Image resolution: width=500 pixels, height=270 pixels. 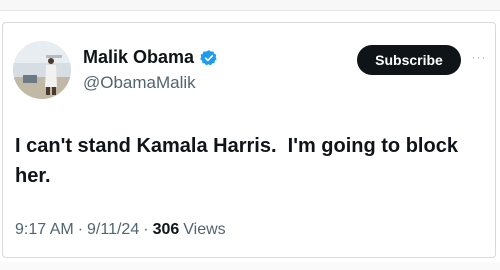 I want to click on more-options-icon: ···, so click(x=479, y=57).